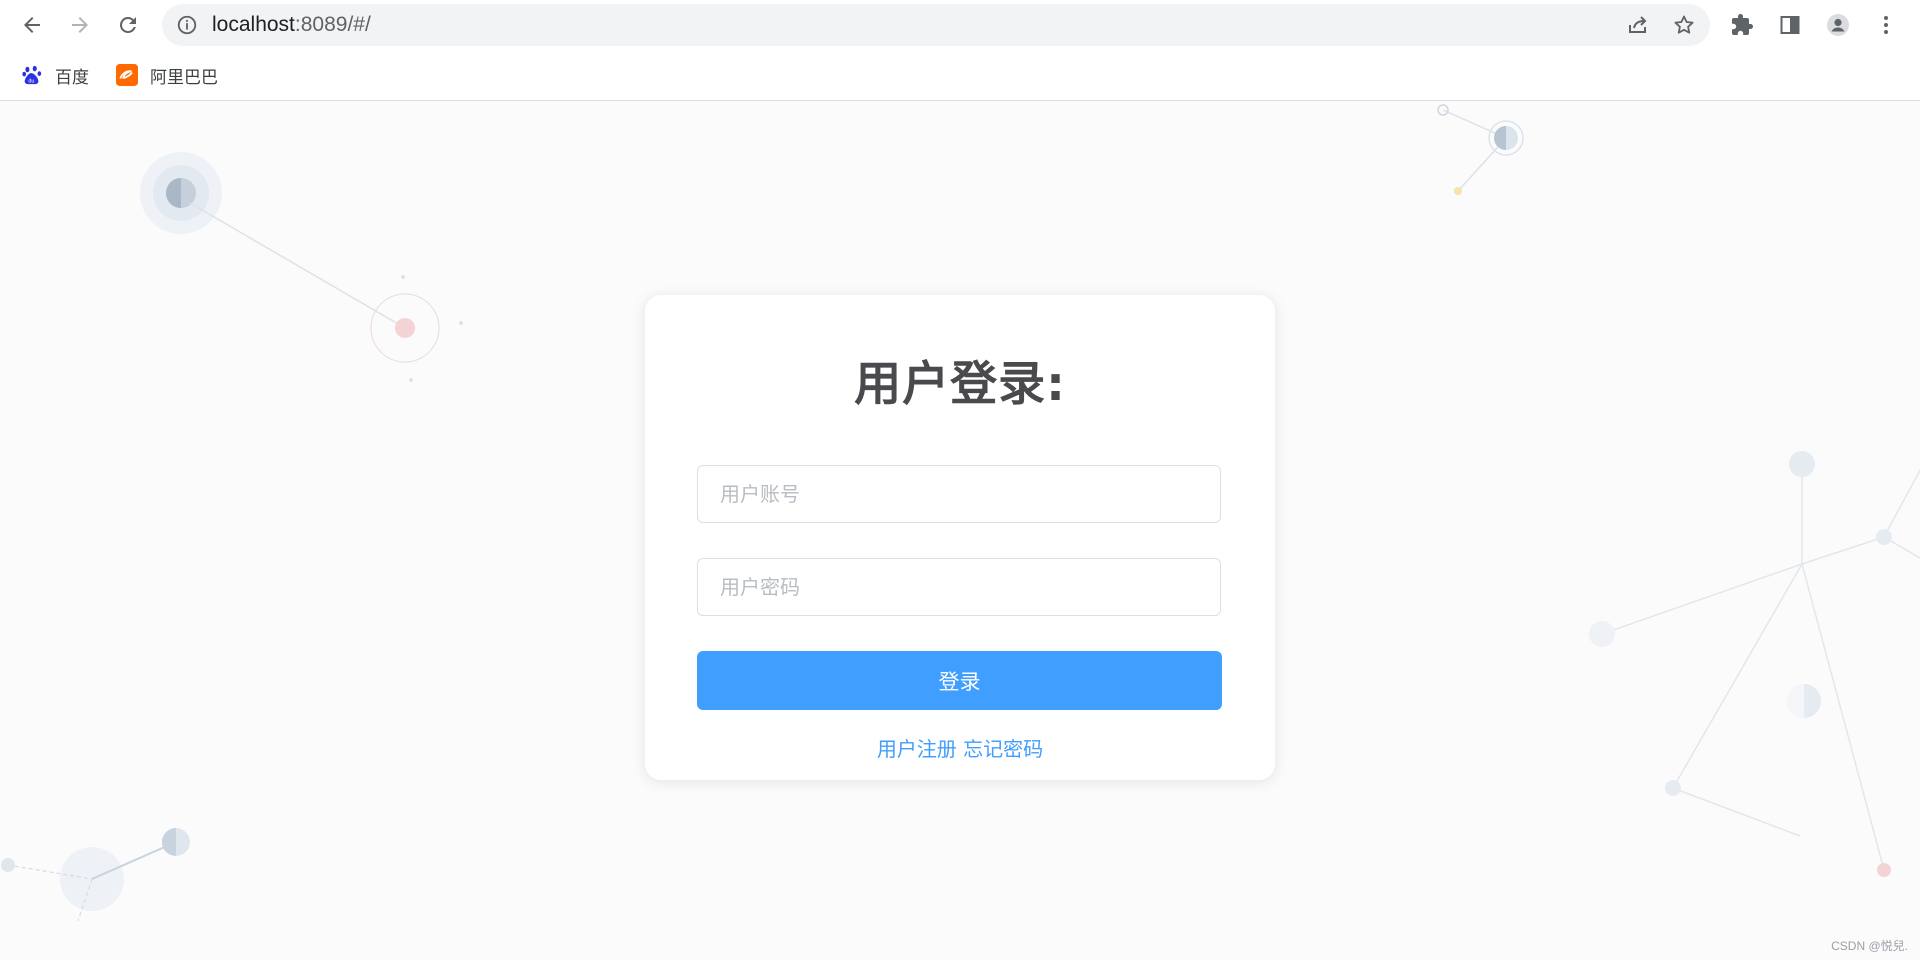 The height and width of the screenshot is (960, 1920). I want to click on baidu-paw-icon: du, so click(32, 75).